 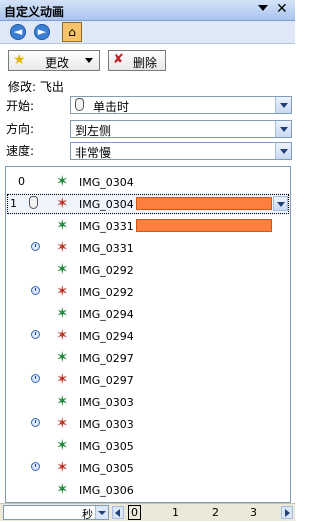 I want to click on remove-effect-button: ✘ 删除, so click(x=137, y=60).